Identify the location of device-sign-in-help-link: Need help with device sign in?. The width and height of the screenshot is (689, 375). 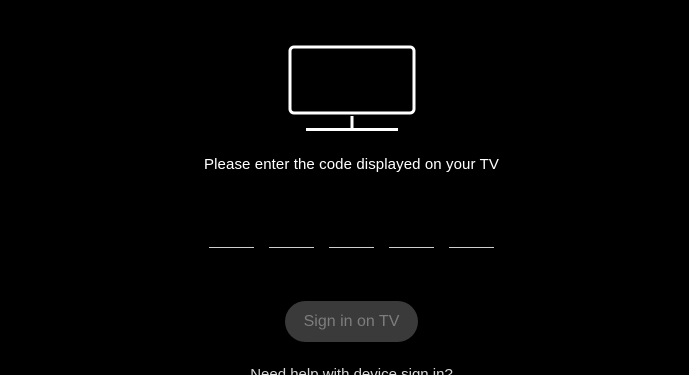
(344, 370).